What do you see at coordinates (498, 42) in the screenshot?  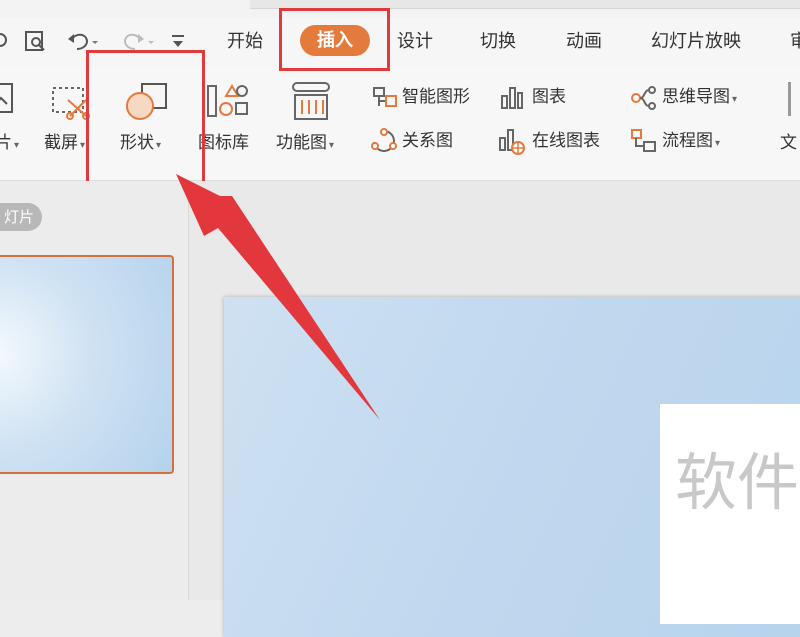 I see `tab-transition: 切换` at bounding box center [498, 42].